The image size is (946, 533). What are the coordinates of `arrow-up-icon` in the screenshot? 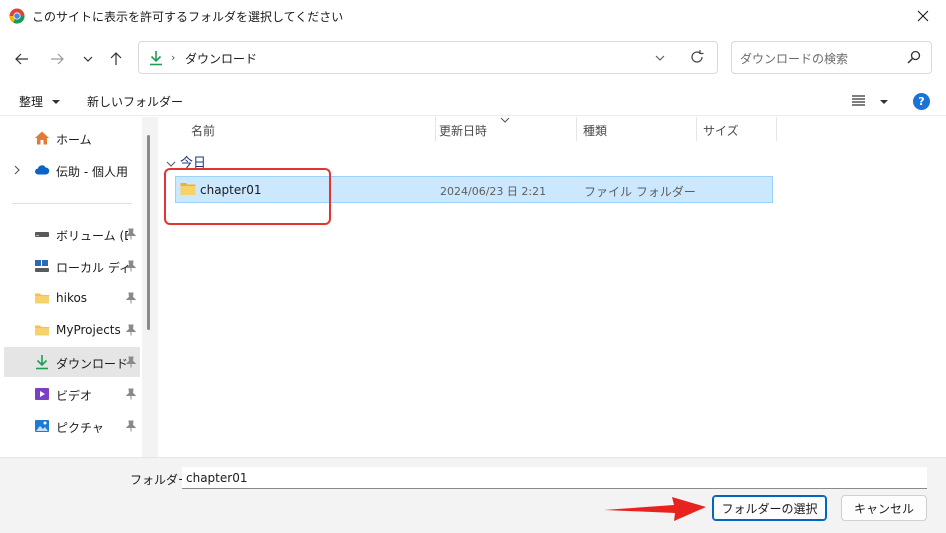 It's located at (116, 58).